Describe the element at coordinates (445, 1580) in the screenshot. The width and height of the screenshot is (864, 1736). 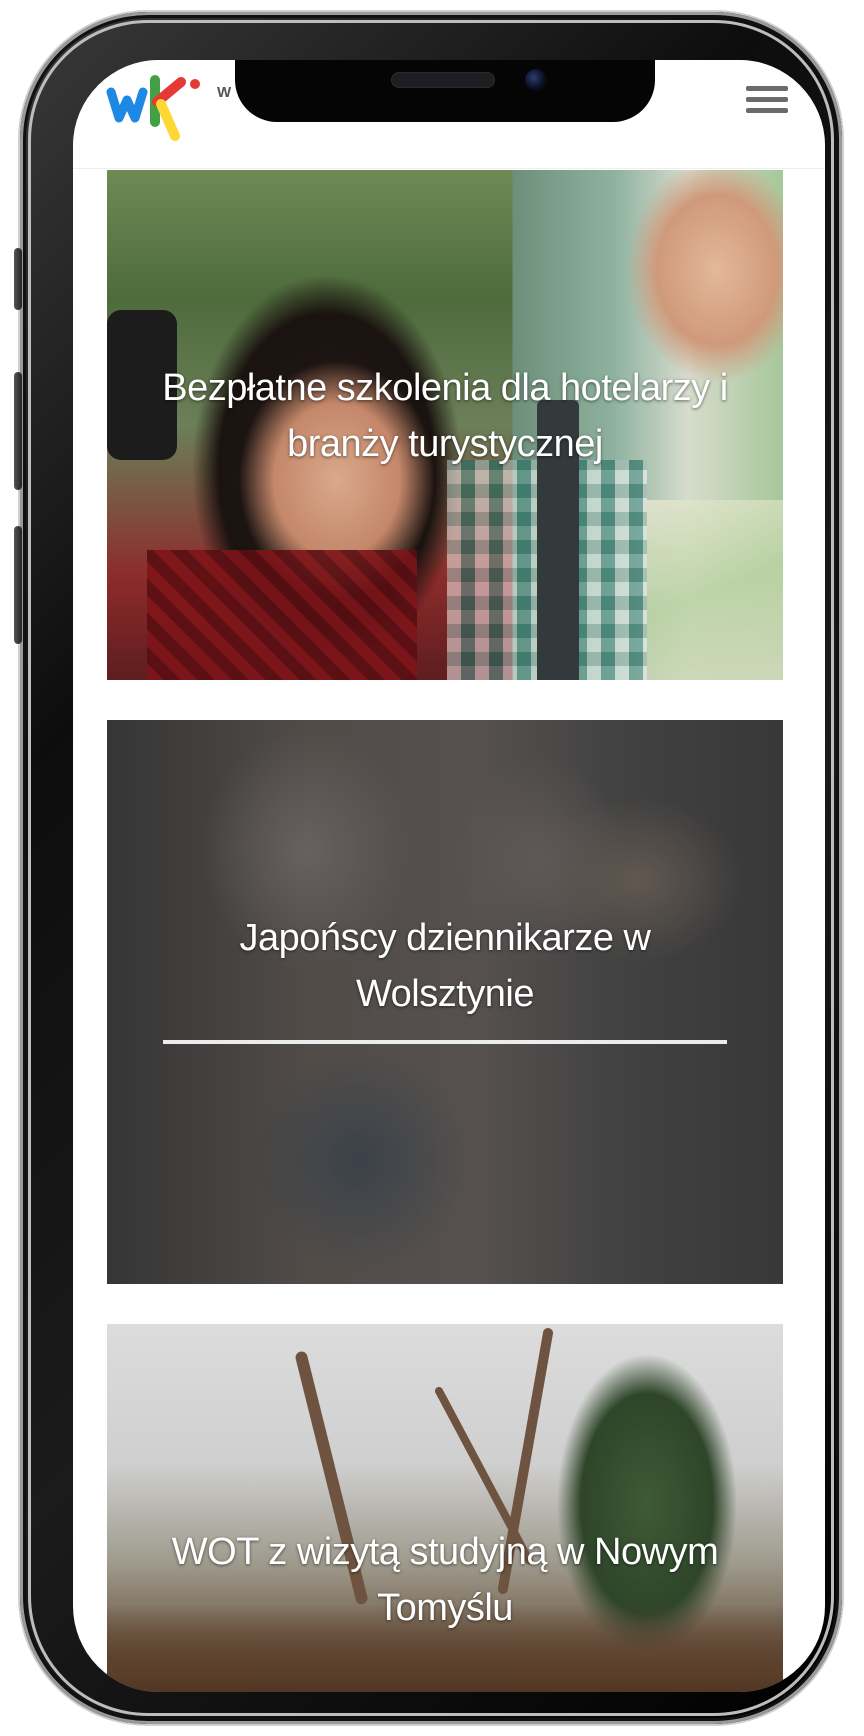
I see `article-title: WOT z wizytą studyjną w Nowym Tomyślu` at that location.